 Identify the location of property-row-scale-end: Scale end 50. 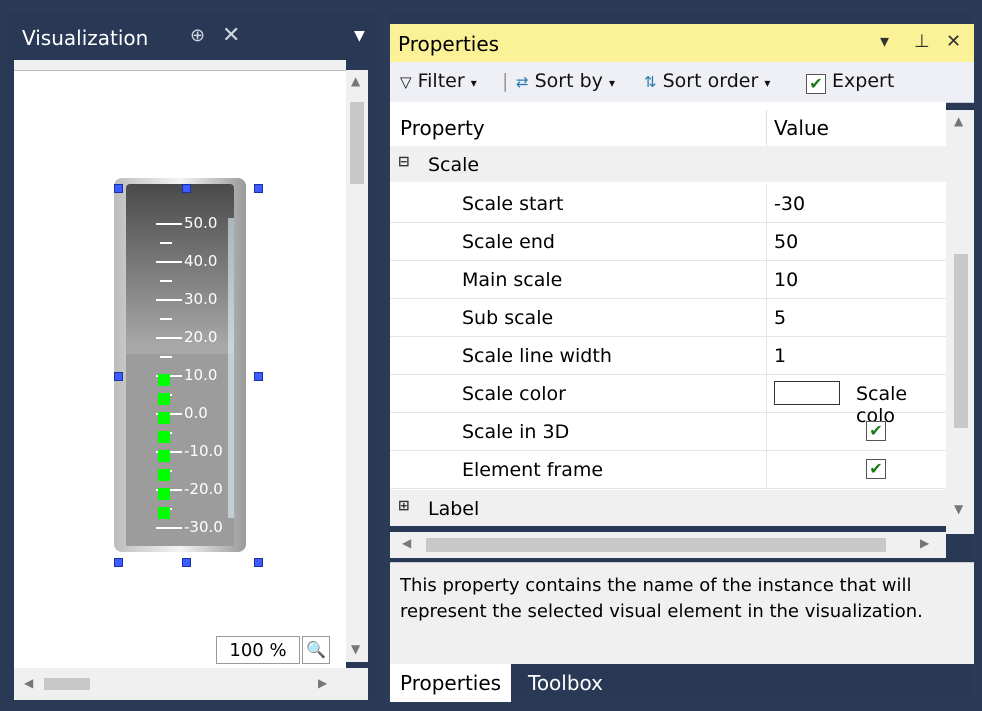
(668, 241).